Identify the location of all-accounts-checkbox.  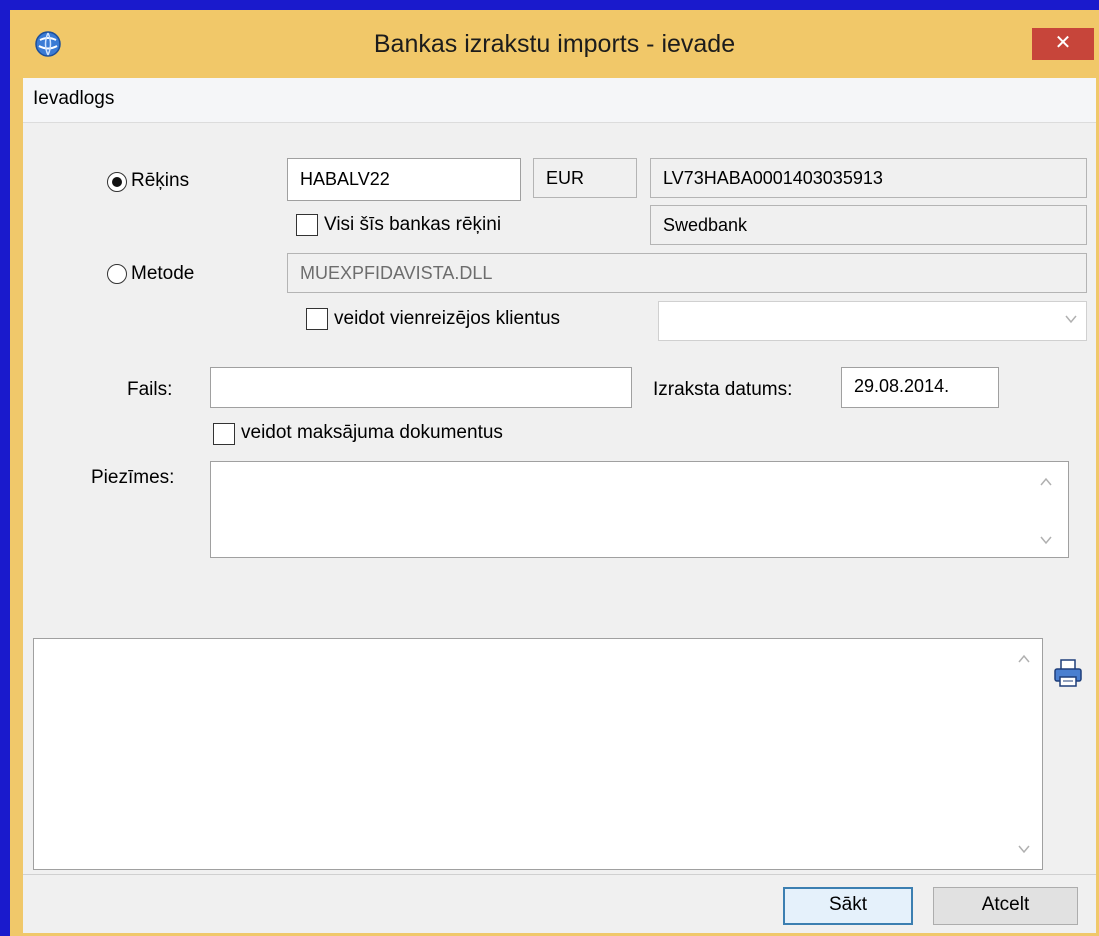
(307, 225).